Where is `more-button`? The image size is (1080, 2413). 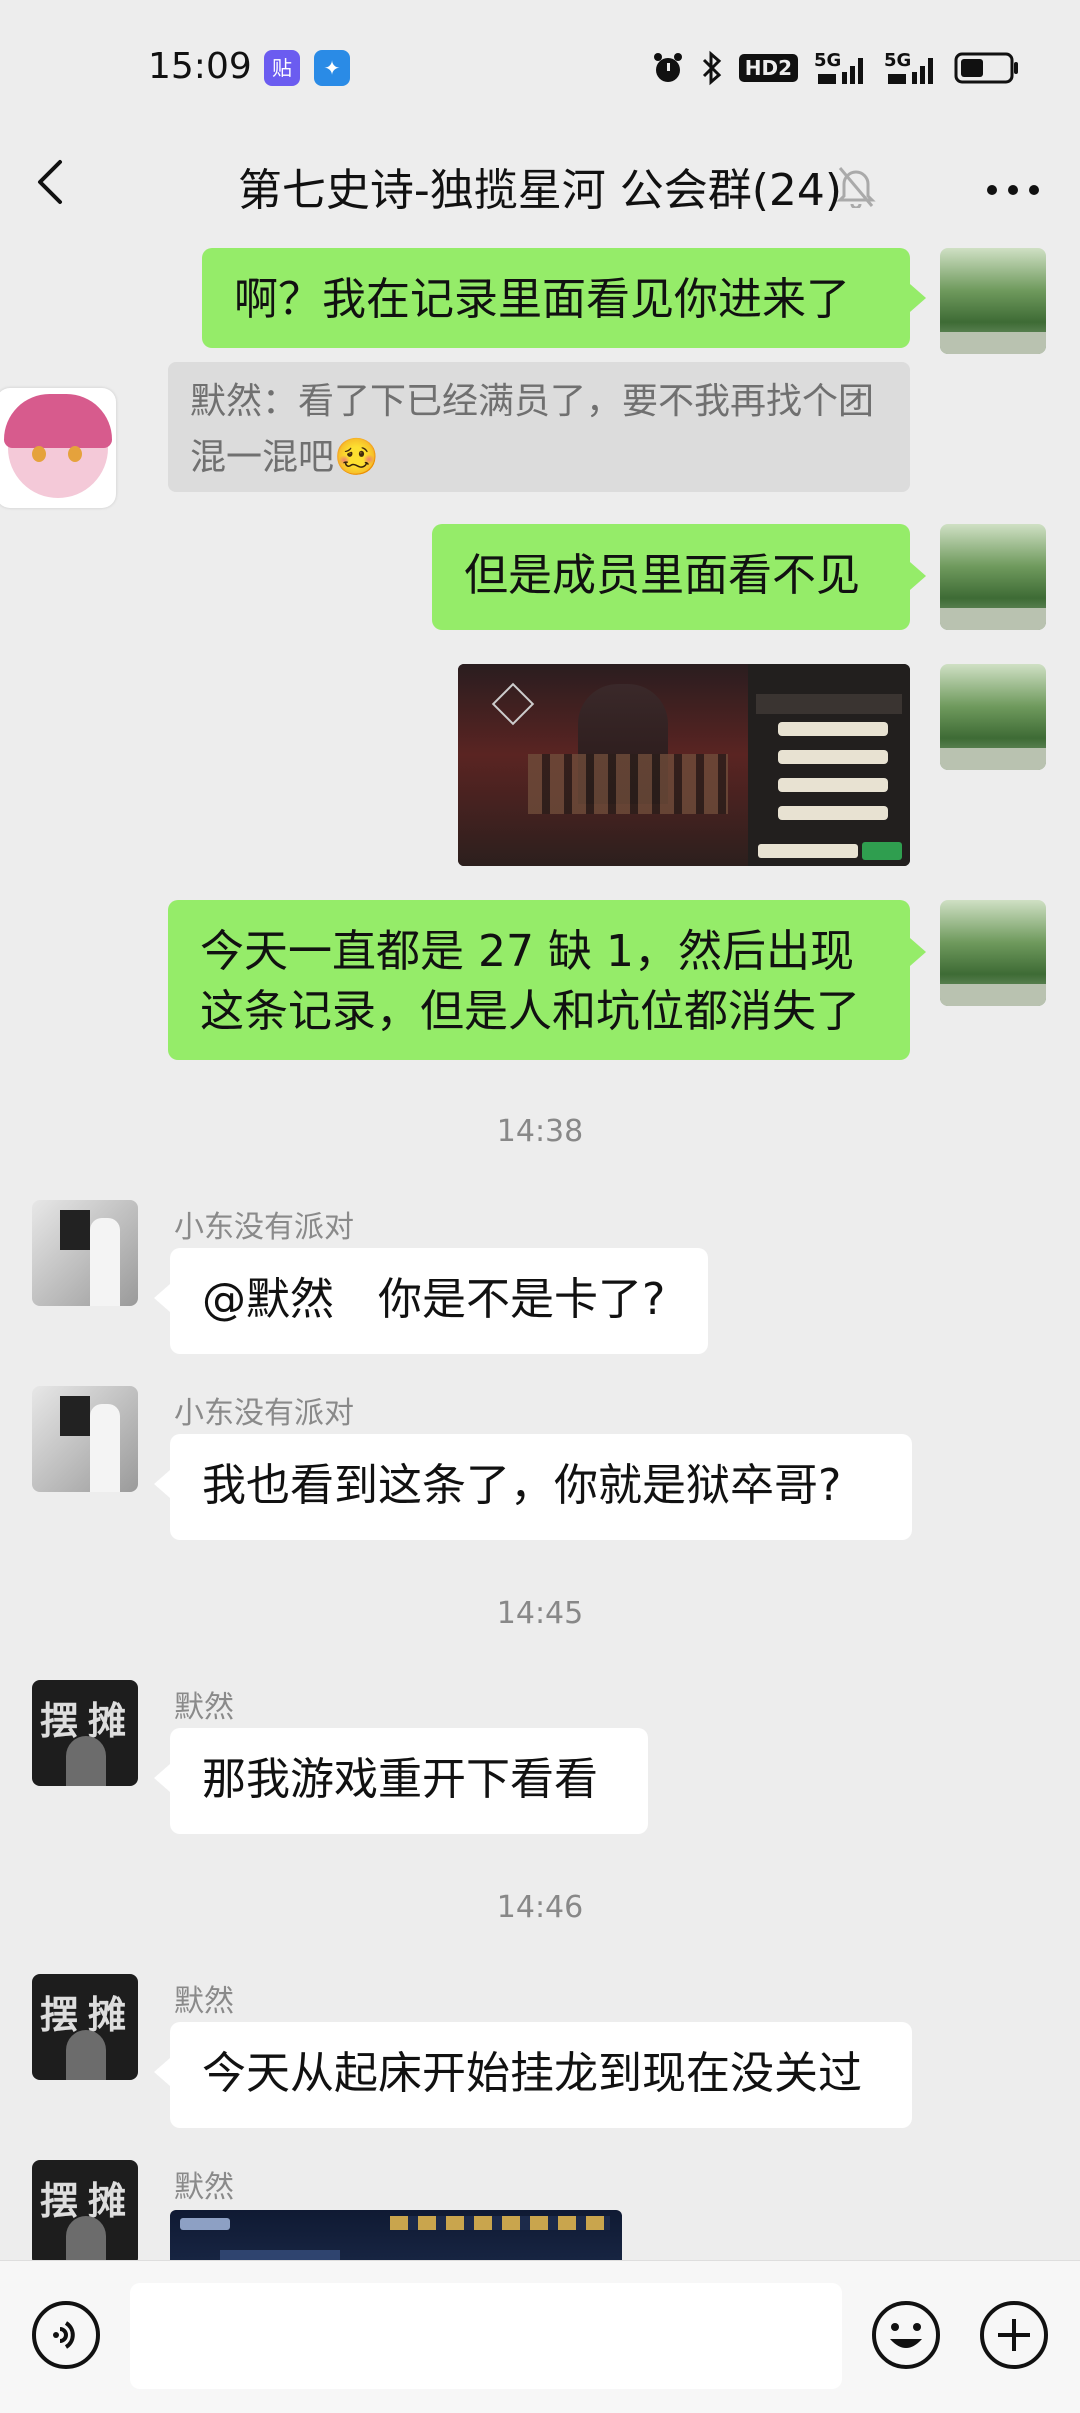 more-button is located at coordinates (1013, 190).